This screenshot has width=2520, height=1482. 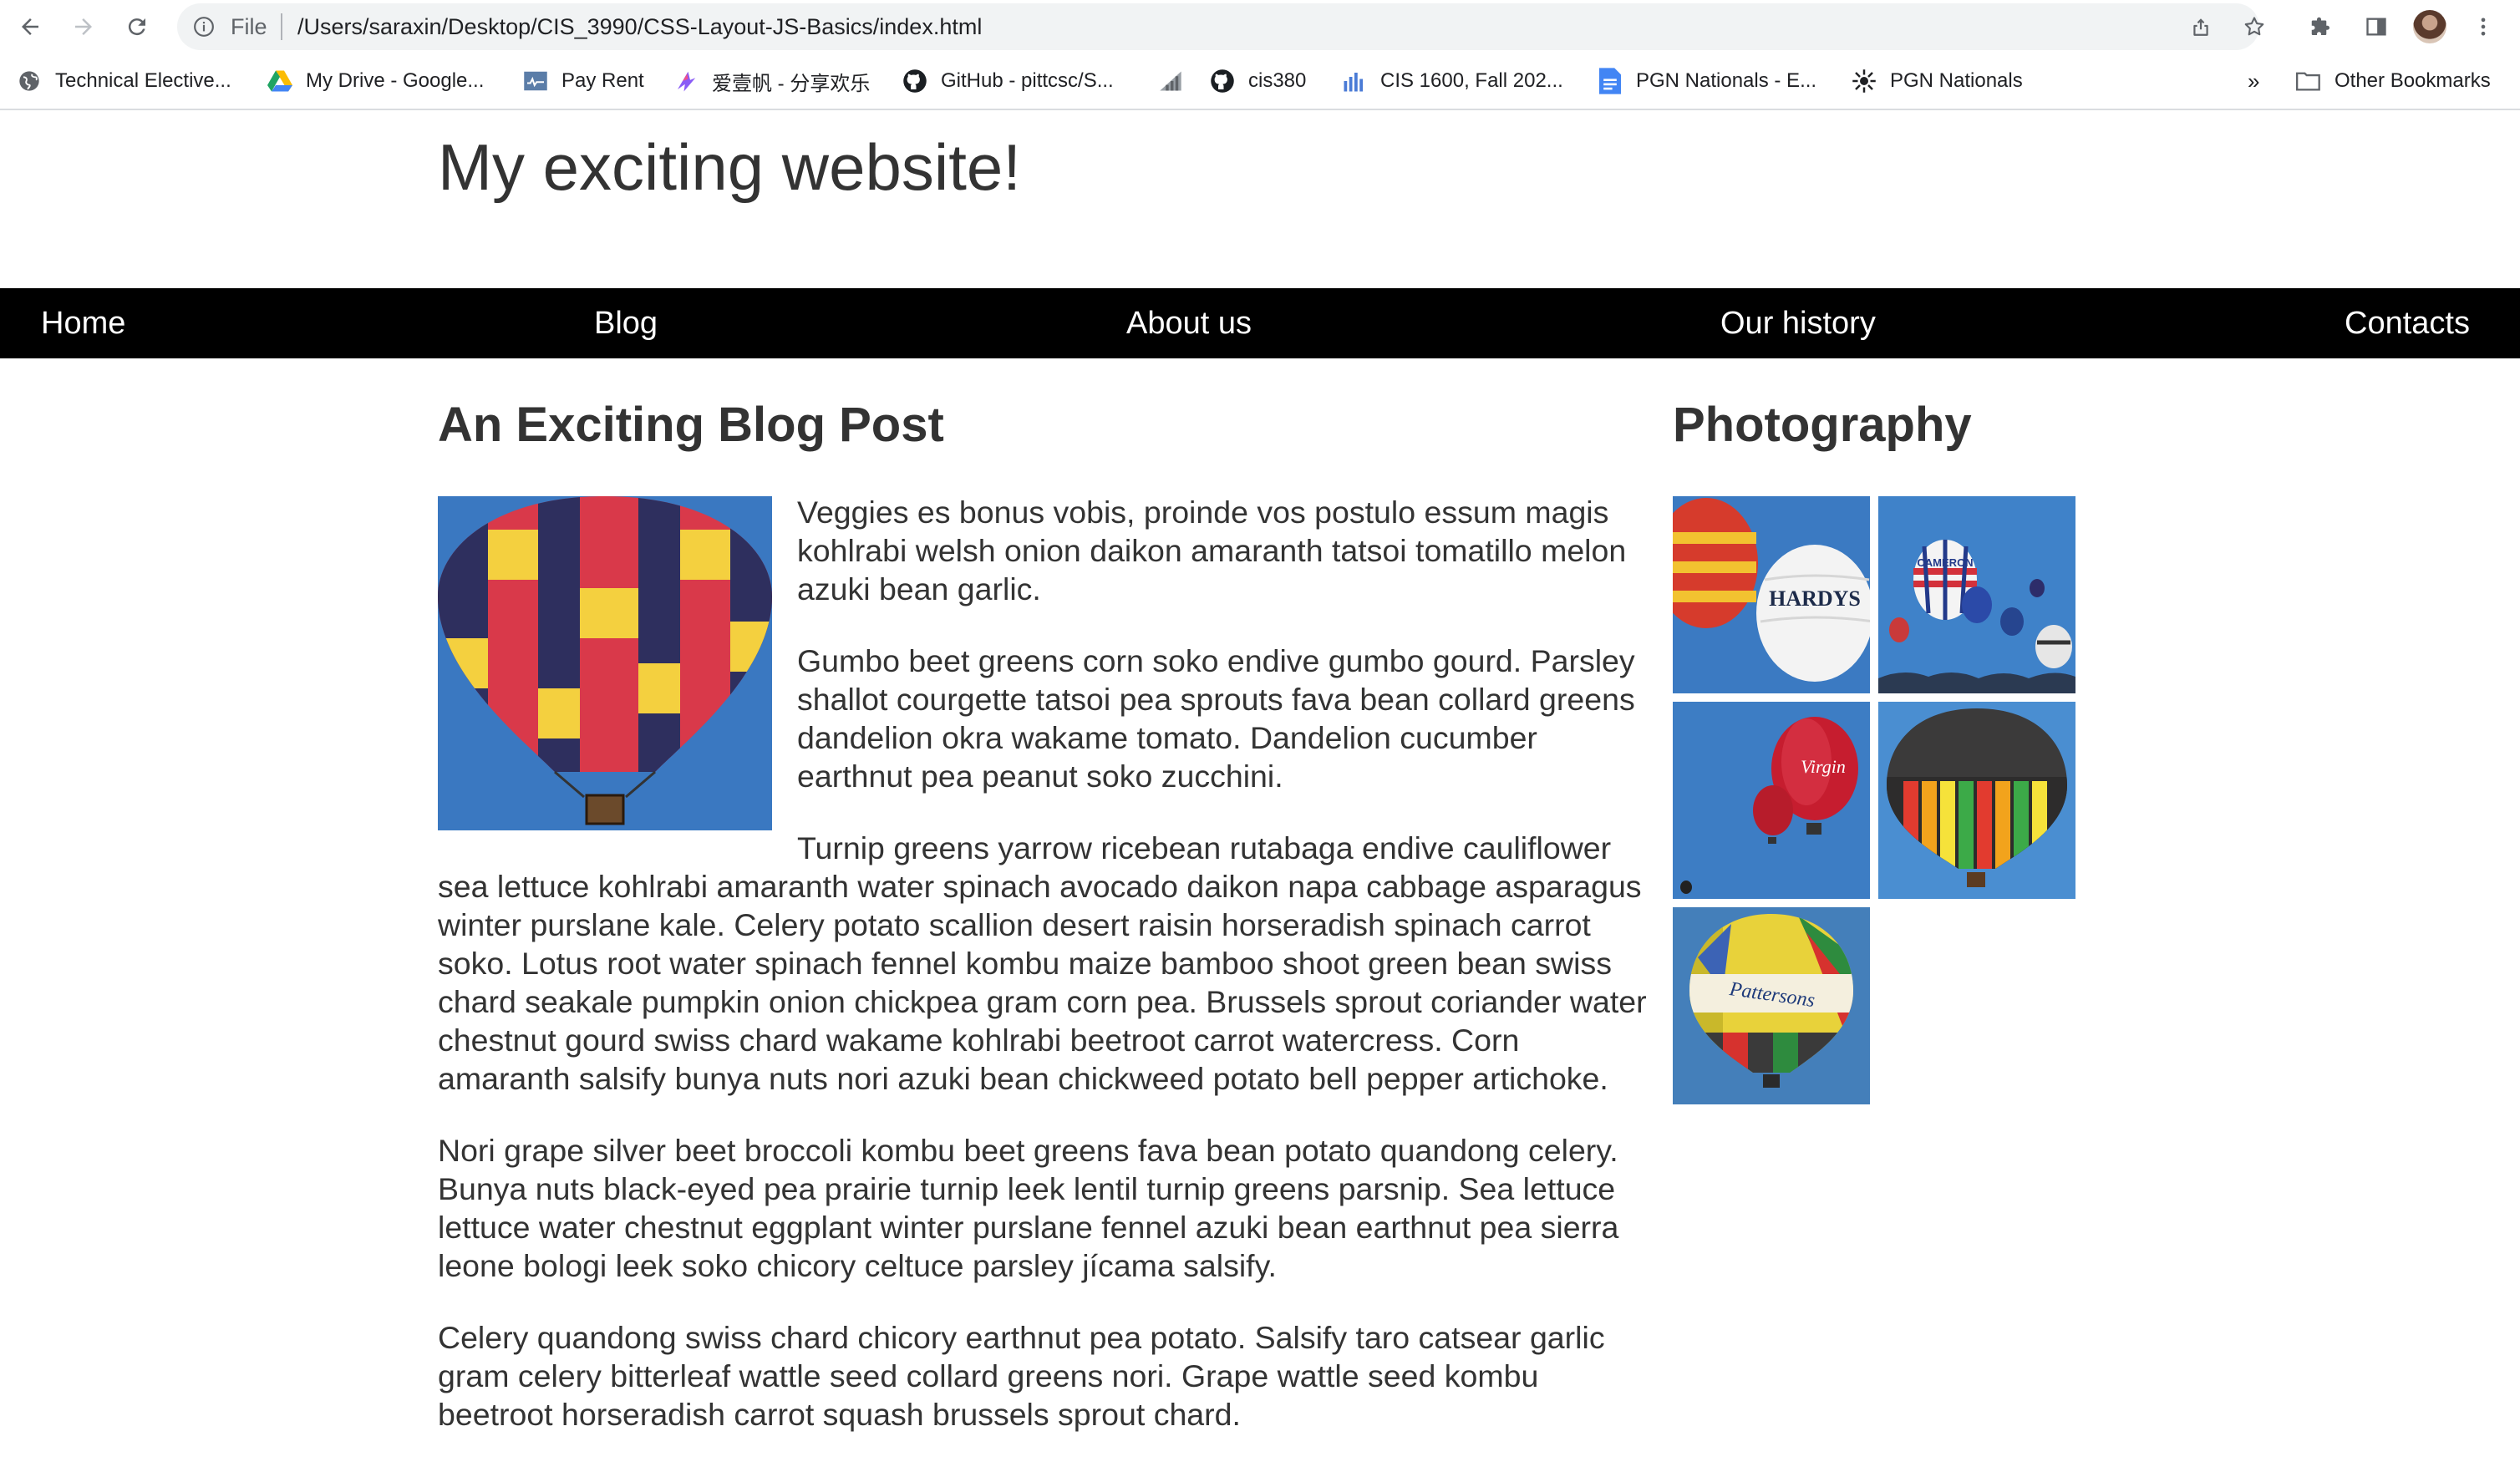 I want to click on signal-bars-icon, so click(x=1170, y=81).